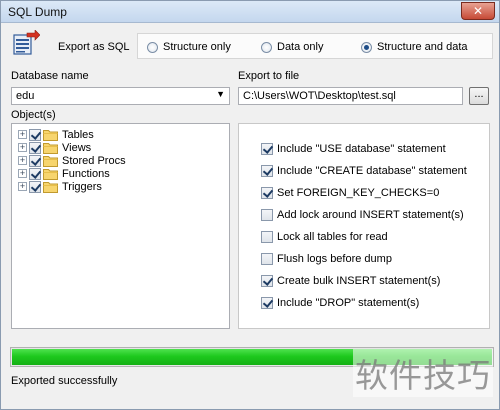 This screenshot has height=410, width=500. What do you see at coordinates (120, 96) in the screenshot?
I see `database-select: edu ▼` at bounding box center [120, 96].